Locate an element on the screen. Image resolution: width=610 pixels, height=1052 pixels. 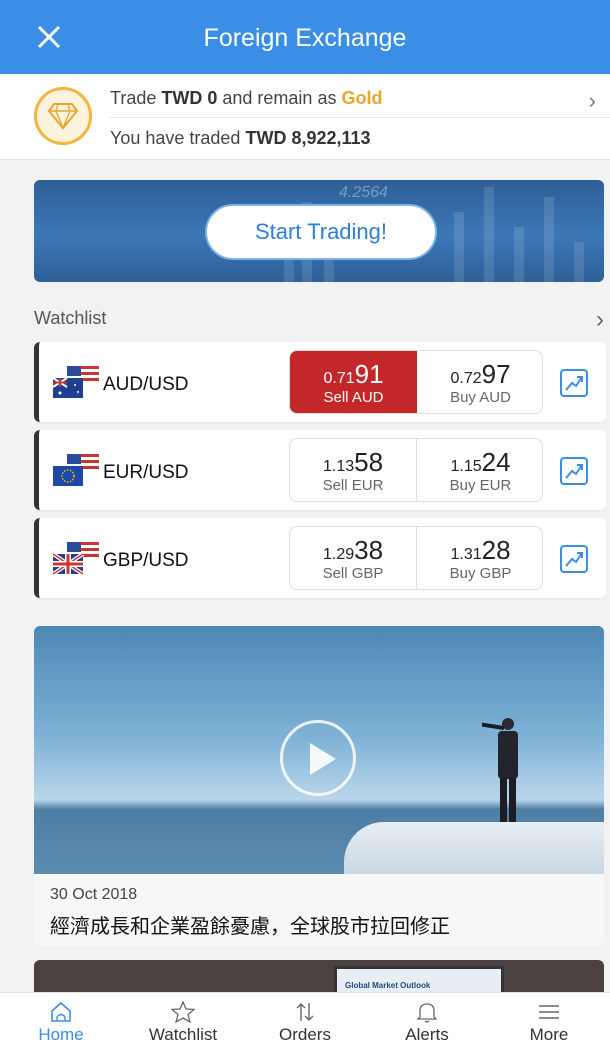
gold-badge is located at coordinates (63, 116).